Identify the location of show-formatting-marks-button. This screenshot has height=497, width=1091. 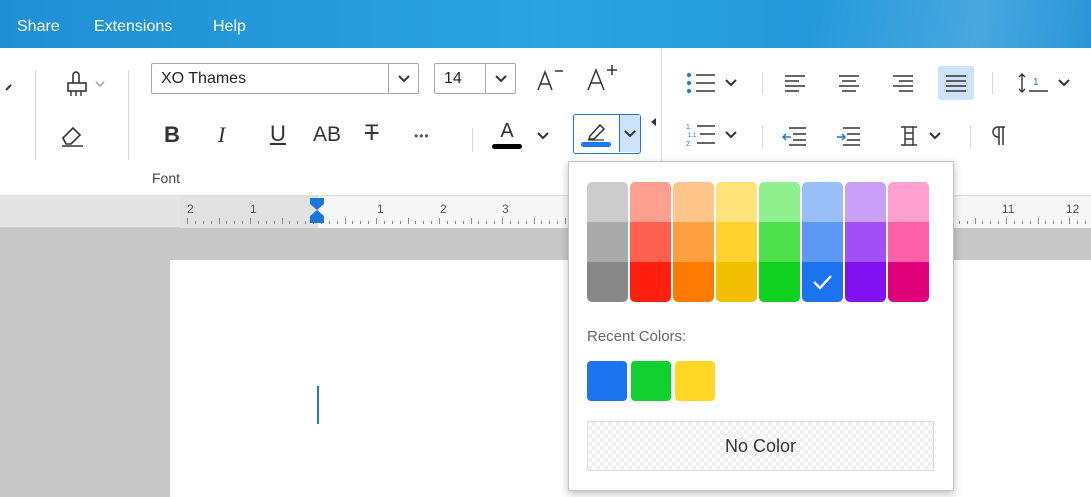
(1000, 136).